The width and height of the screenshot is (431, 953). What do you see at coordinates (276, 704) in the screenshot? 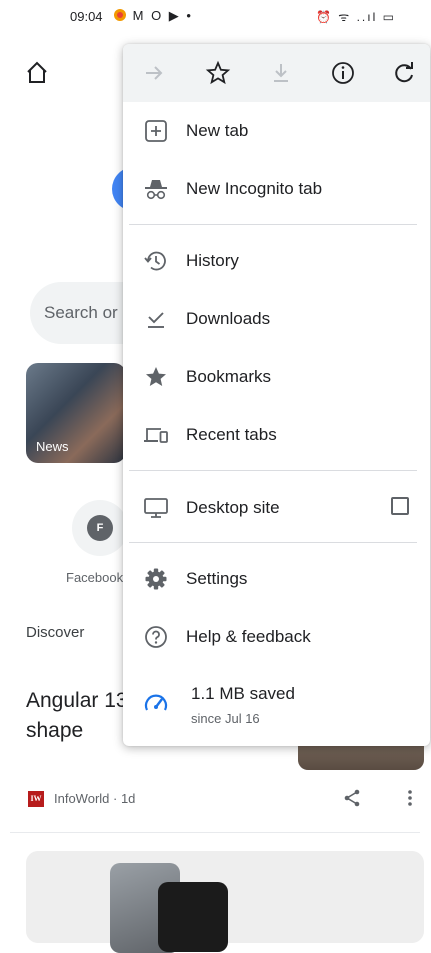
I see `menu-item-data-saver` at bounding box center [276, 704].